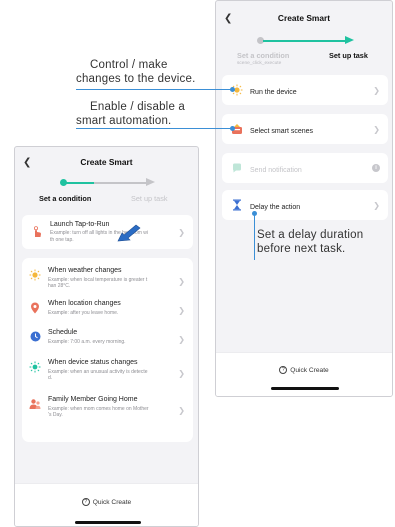 This screenshot has height=527, width=395. Describe the element at coordinates (254, 213) in the screenshot. I see `annotation-dot-delay` at that location.